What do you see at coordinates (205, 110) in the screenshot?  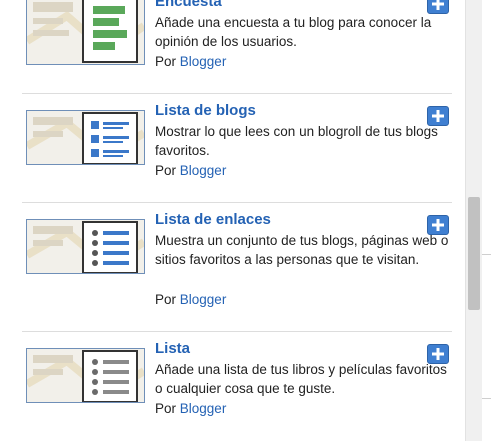 I see `gadget-title: Lista de blogs` at bounding box center [205, 110].